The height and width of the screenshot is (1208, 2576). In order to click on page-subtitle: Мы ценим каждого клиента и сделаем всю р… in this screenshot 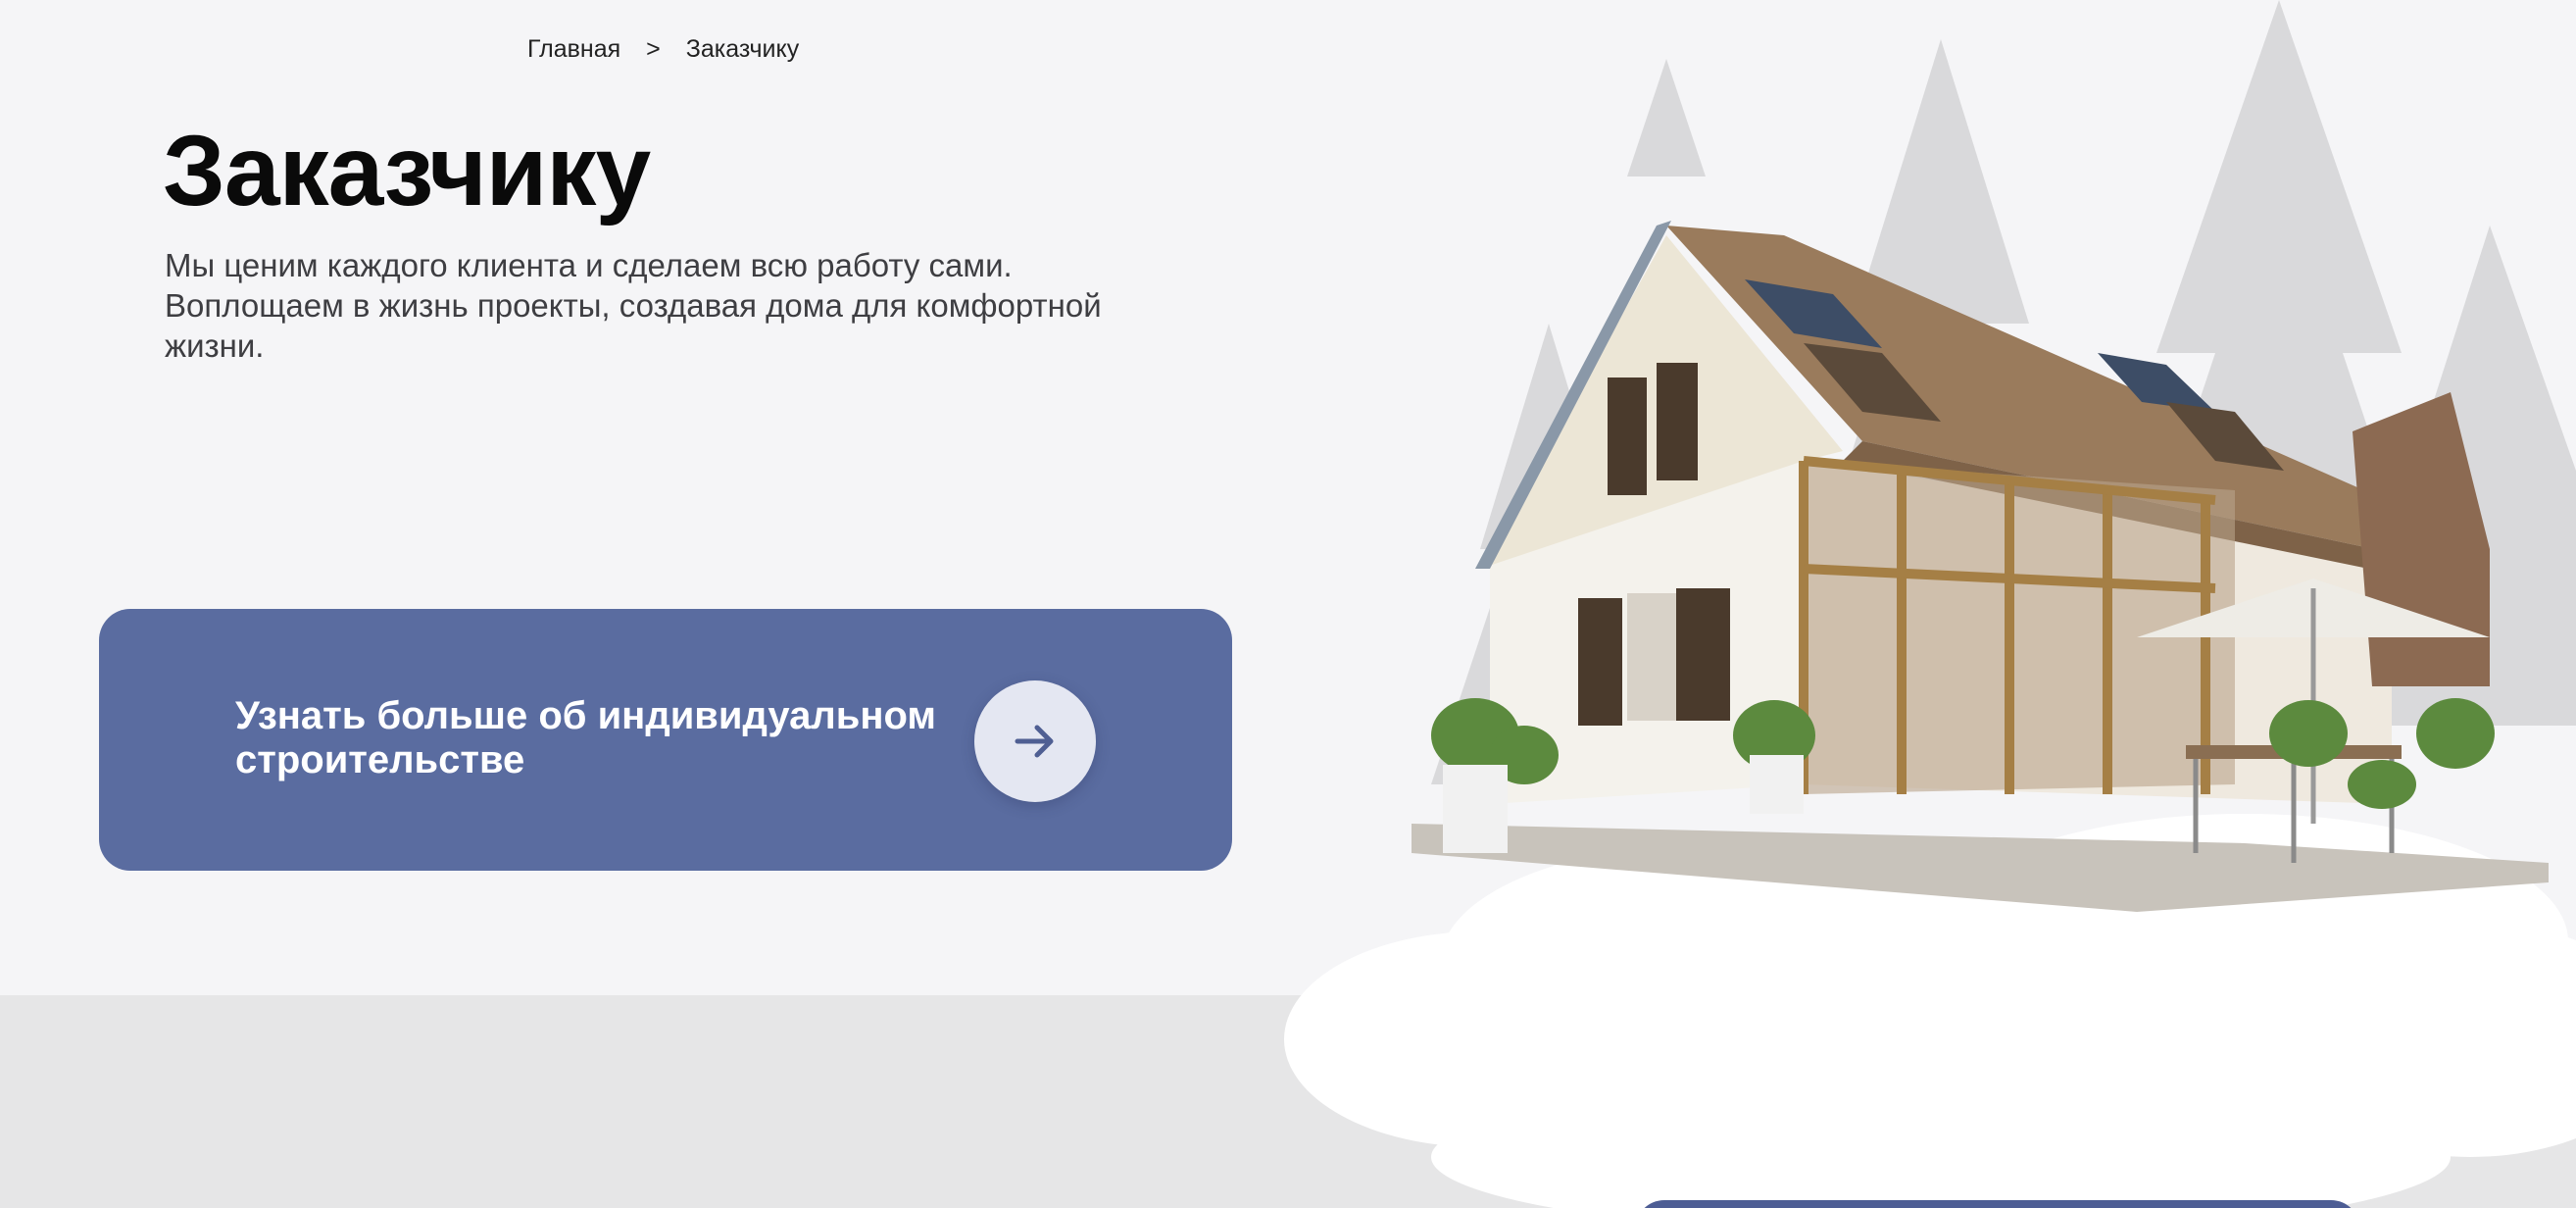, I will do `click(633, 306)`.